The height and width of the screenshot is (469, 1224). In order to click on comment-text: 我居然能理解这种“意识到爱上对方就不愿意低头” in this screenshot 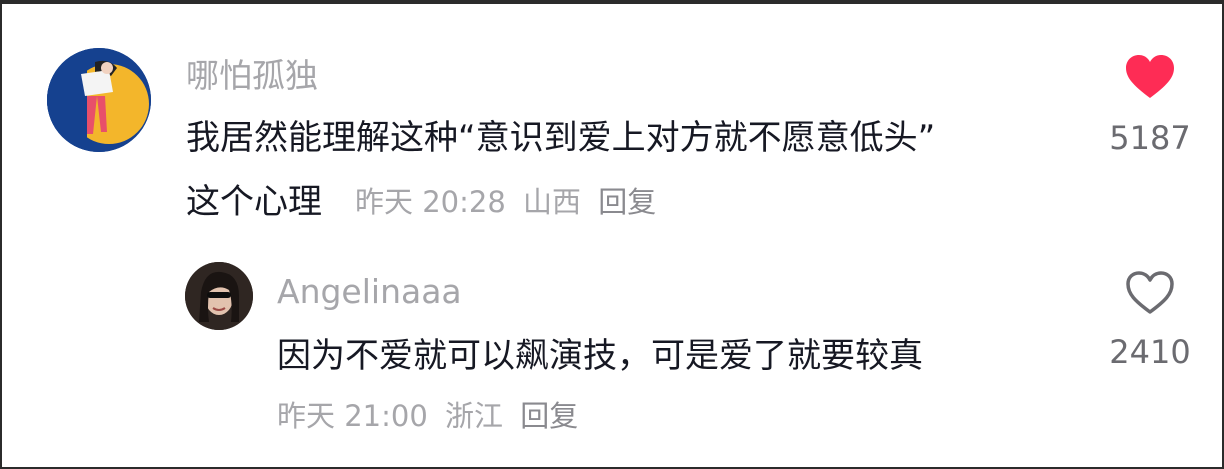, I will do `click(561, 138)`.